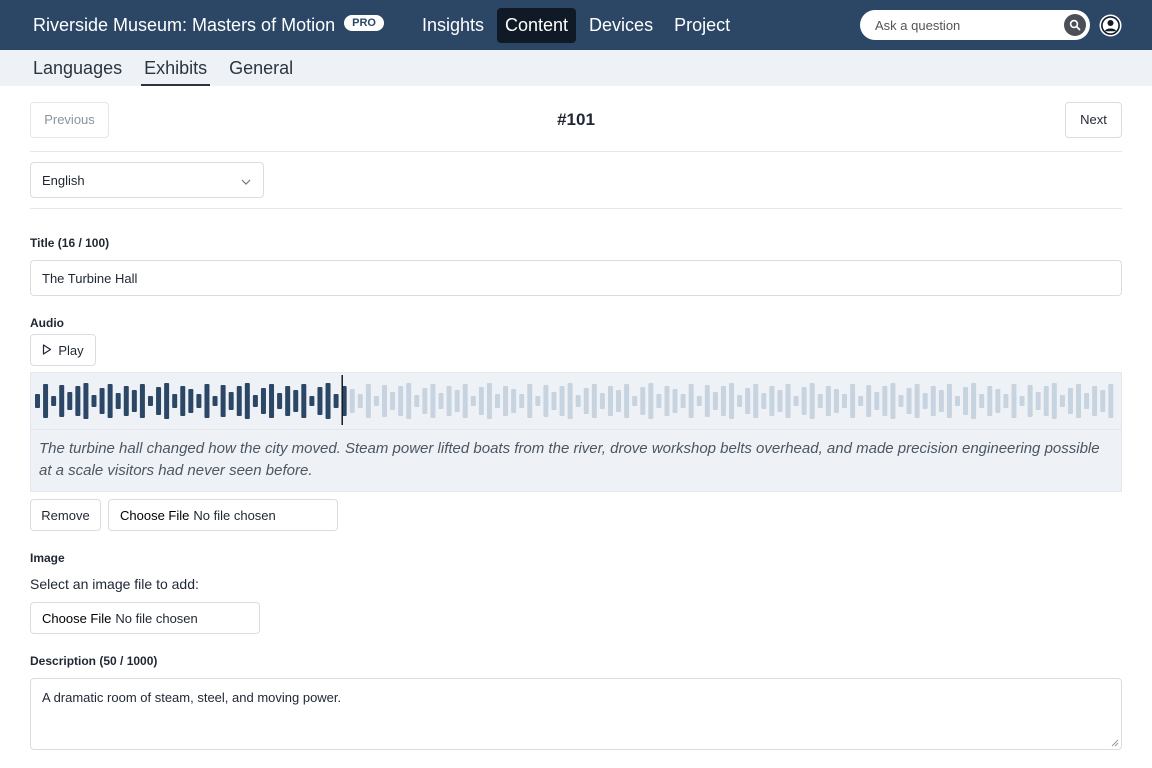 Image resolution: width=1152 pixels, height=768 pixels. What do you see at coordinates (94, 661) in the screenshot?
I see `description-label: Description (50 / 1000)` at bounding box center [94, 661].